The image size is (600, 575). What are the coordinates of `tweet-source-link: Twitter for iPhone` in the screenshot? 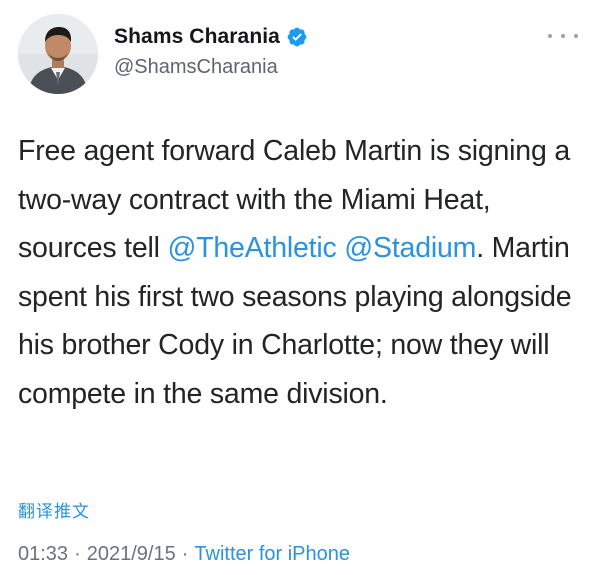 It's located at (272, 554).